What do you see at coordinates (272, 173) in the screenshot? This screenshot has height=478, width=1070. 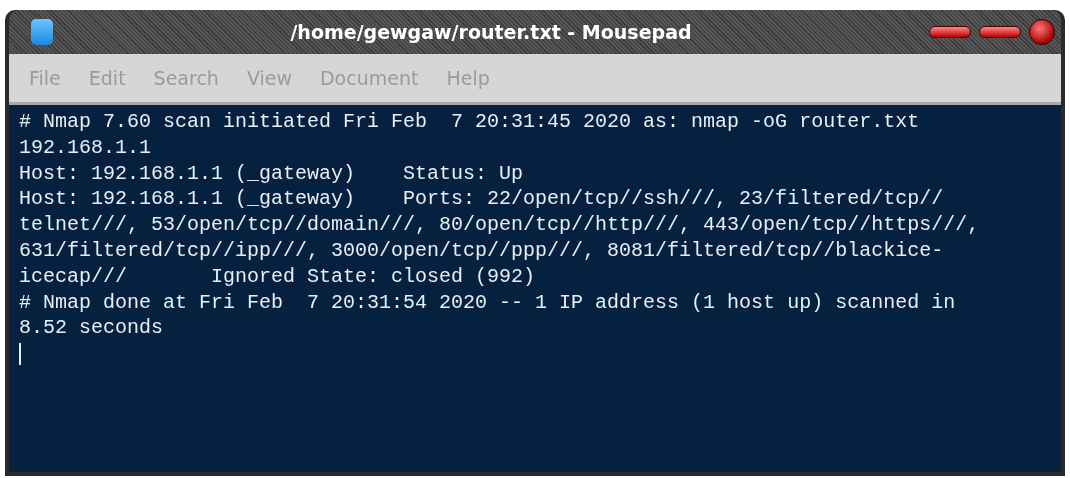 I see `text-line: Host: 192.168.1.1 (_gateway) Status: Up` at bounding box center [272, 173].